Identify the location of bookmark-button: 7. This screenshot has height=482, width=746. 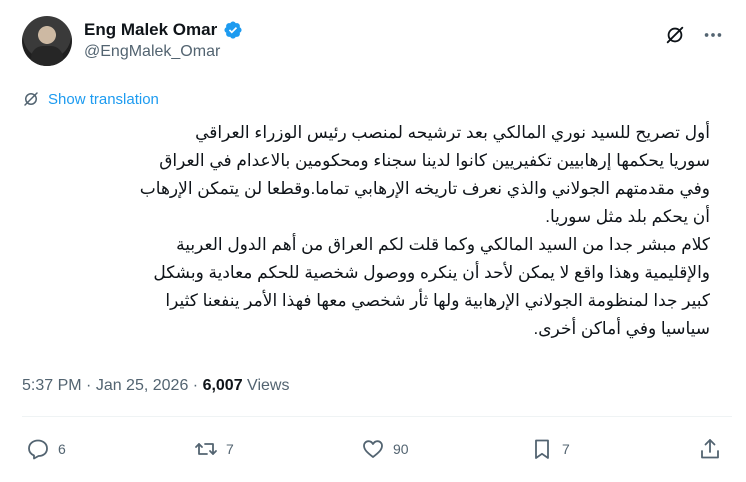
(550, 449).